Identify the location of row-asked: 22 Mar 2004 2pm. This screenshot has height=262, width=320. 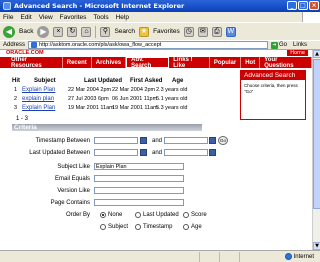
(134, 90).